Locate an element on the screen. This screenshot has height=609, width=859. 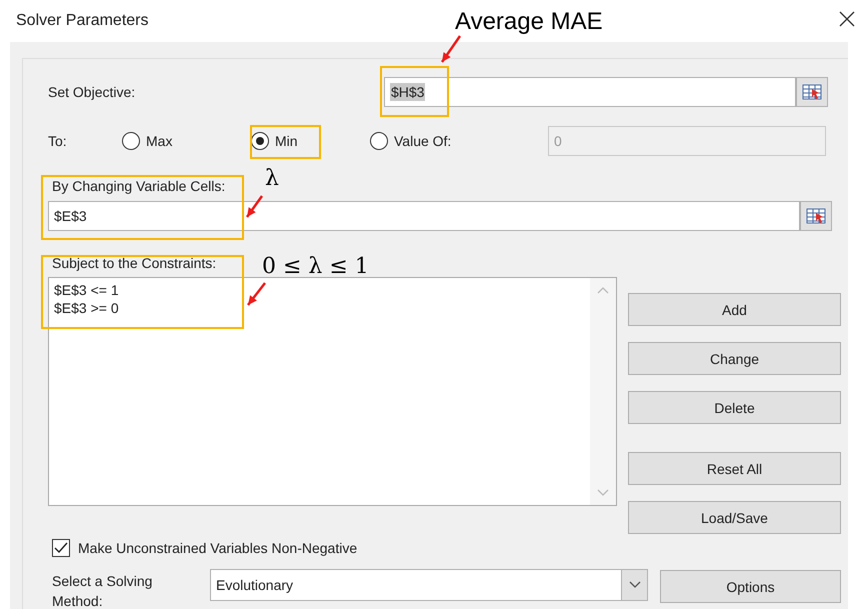
dialog-button: Add is located at coordinates (734, 309).